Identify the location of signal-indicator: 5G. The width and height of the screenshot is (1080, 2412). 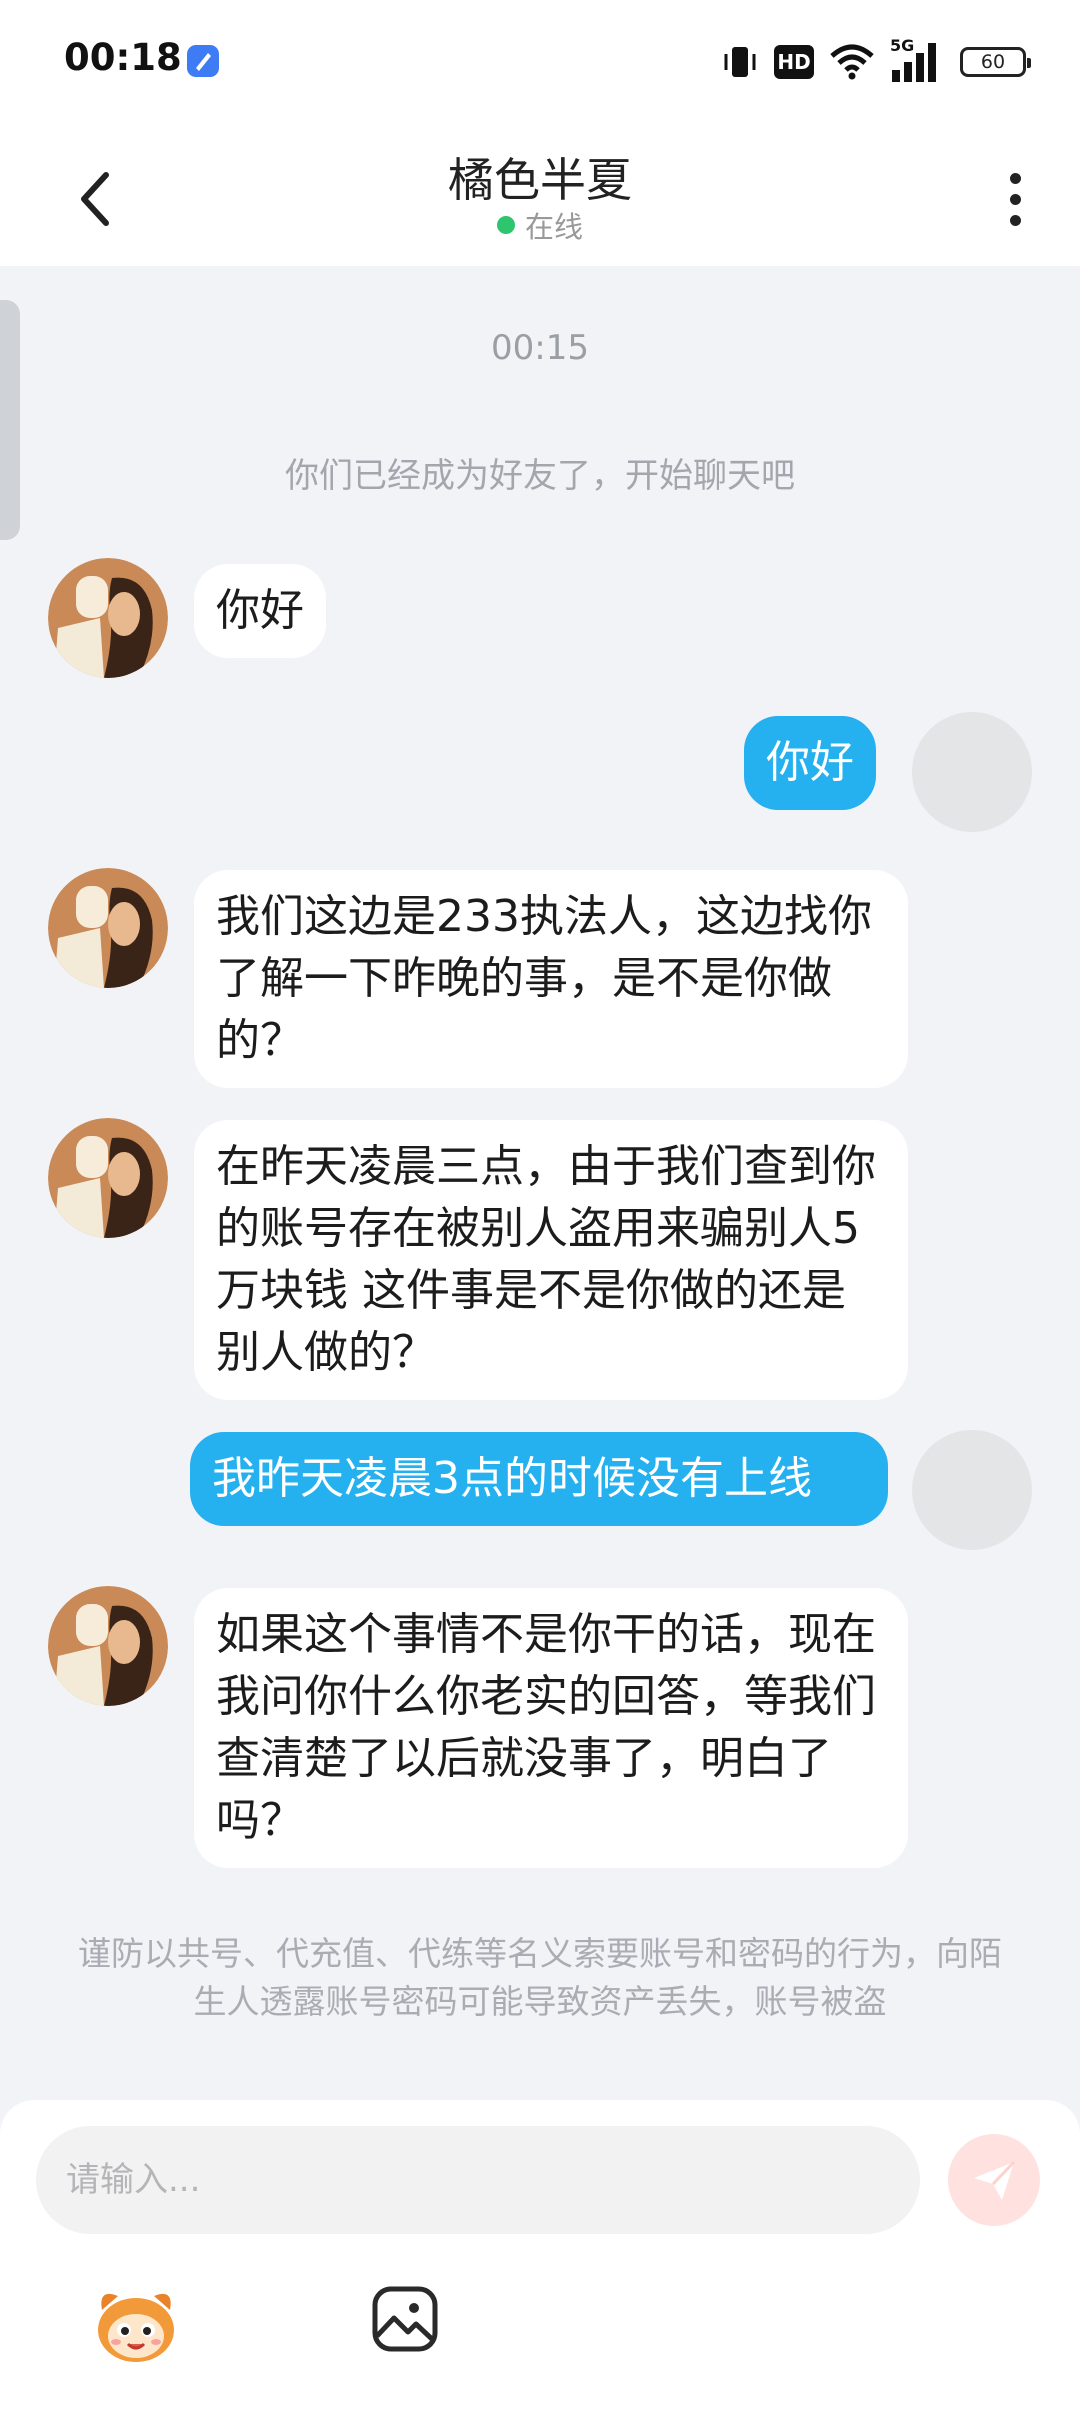
(915, 60).